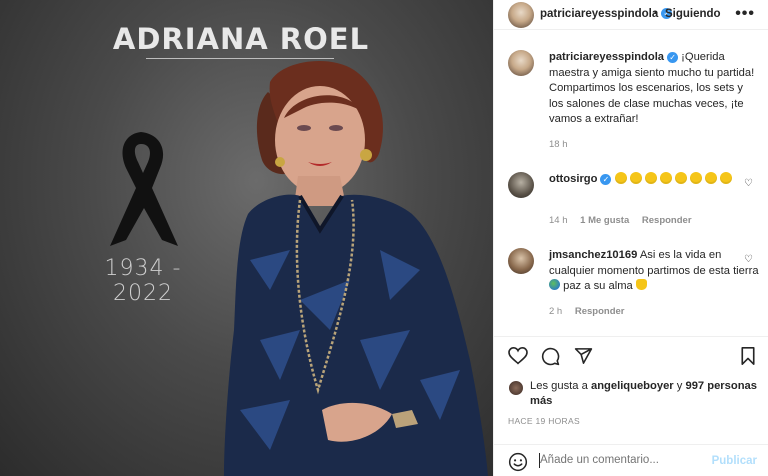 This screenshot has width=768, height=476. I want to click on save-bookmark-icon, so click(748, 356).